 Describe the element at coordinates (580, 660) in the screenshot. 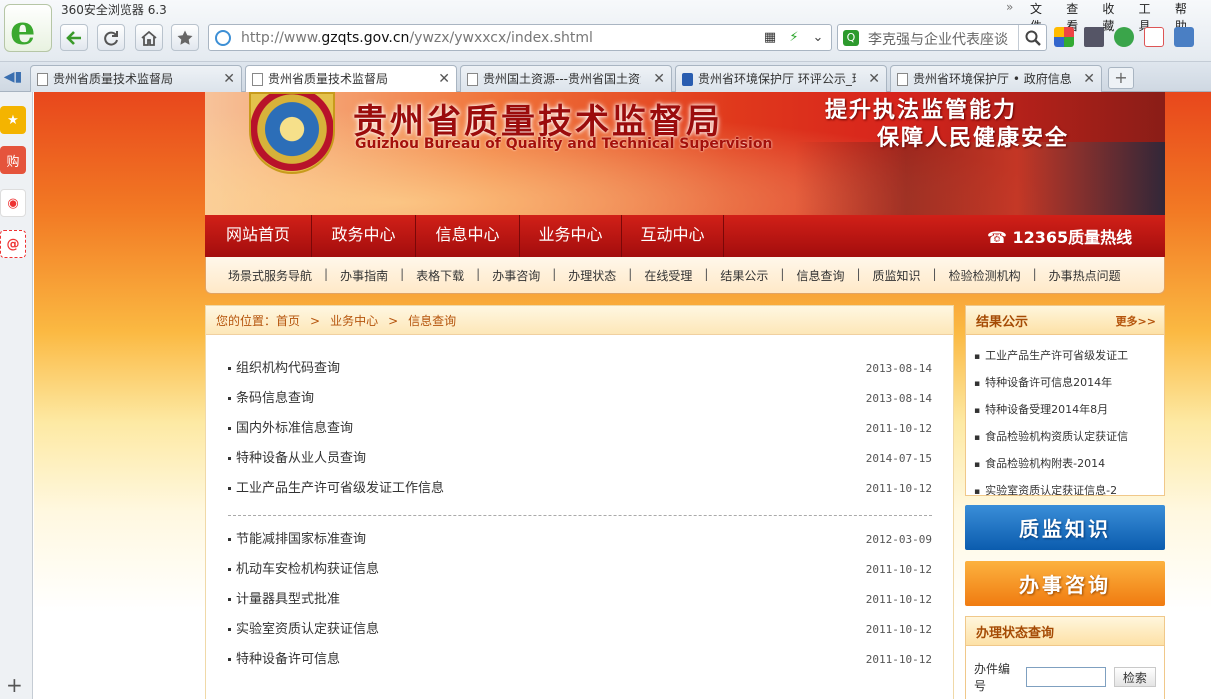

I see `list-item: 特种设备许可信息 2011-10-12` at that location.